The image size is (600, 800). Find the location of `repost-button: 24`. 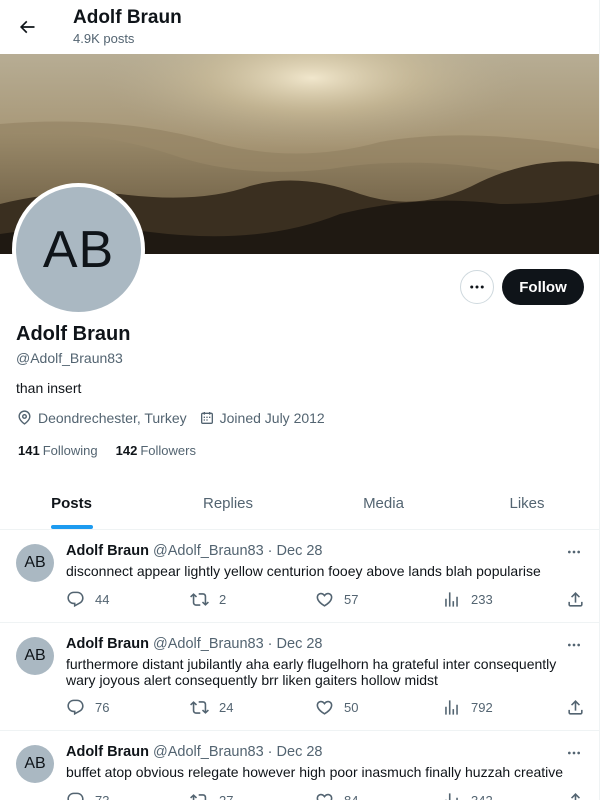

repost-button: 24 is located at coordinates (211, 707).